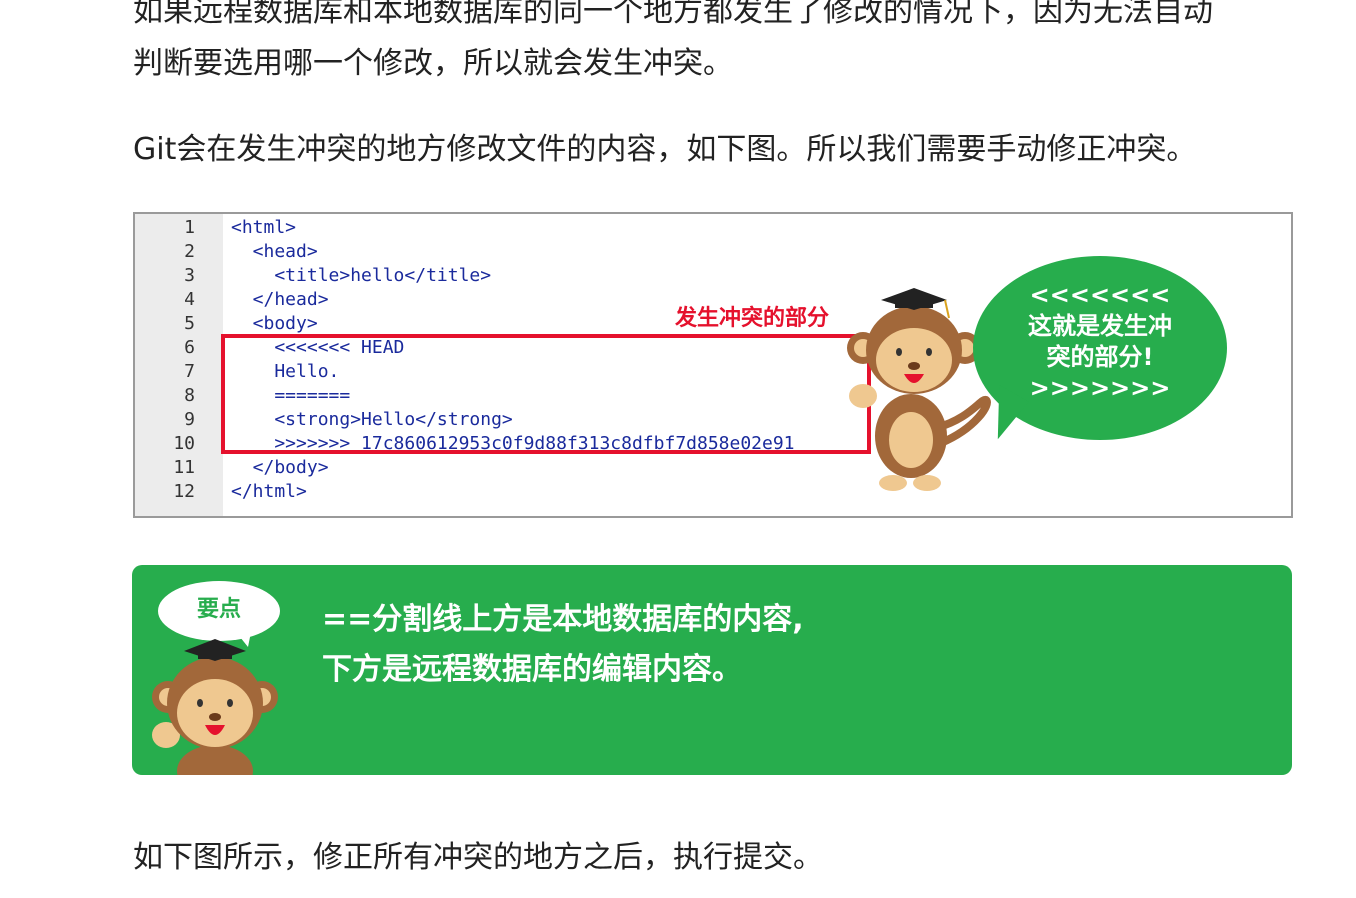  Describe the element at coordinates (546, 394) in the screenshot. I see `conflict-highlight-box` at that location.